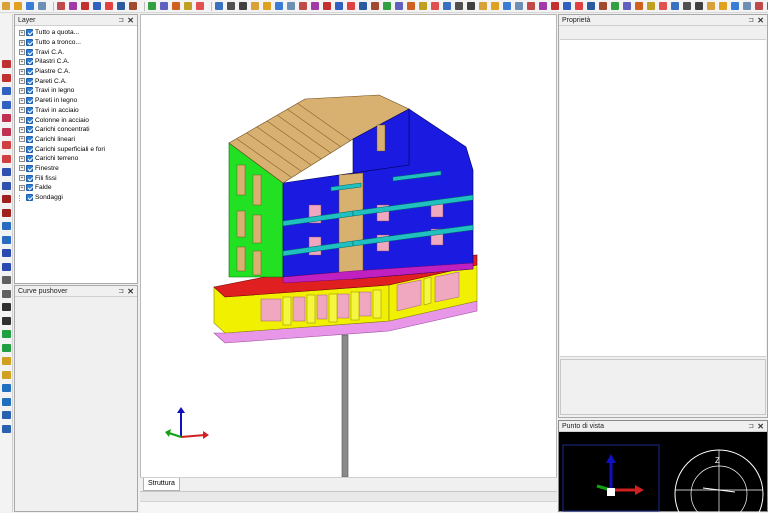 Image resolution: width=768 pixels, height=513 pixels. Describe the element at coordinates (6, 266) in the screenshot. I see `rebar-icon` at that location.